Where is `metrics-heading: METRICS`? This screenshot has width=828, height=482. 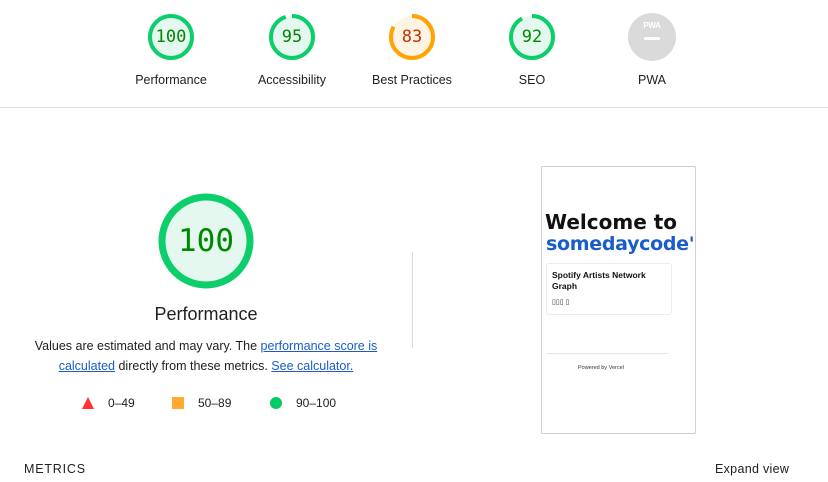
metrics-heading: METRICS is located at coordinates (55, 469).